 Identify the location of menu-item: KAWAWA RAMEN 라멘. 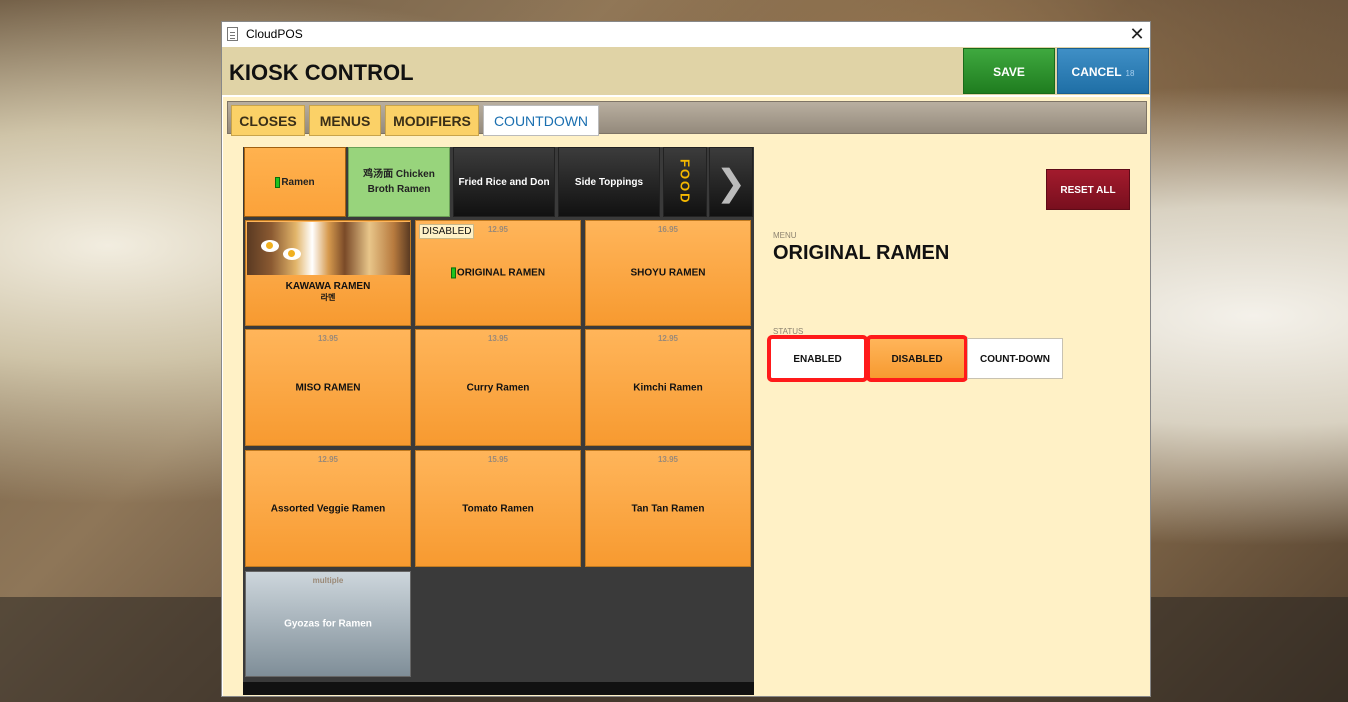
(328, 273).